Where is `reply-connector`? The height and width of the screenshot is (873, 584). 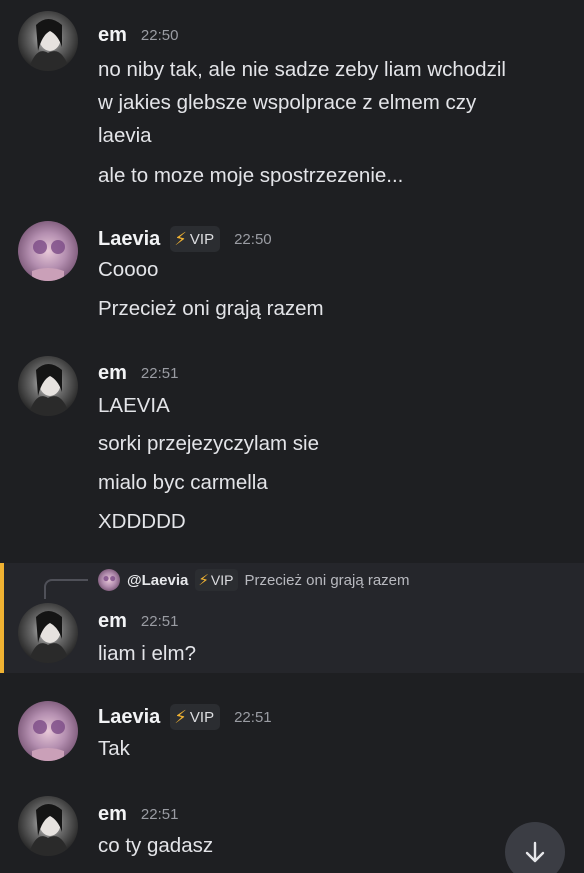 reply-connector is located at coordinates (66, 589).